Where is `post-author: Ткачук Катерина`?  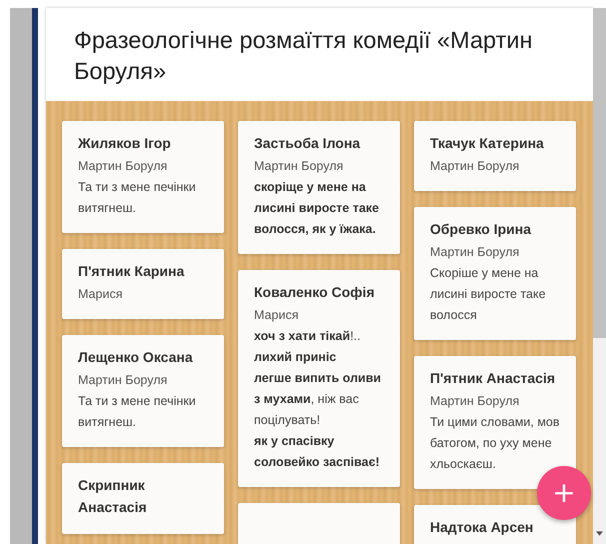
post-author: Ткачук Катерина is located at coordinates (487, 143).